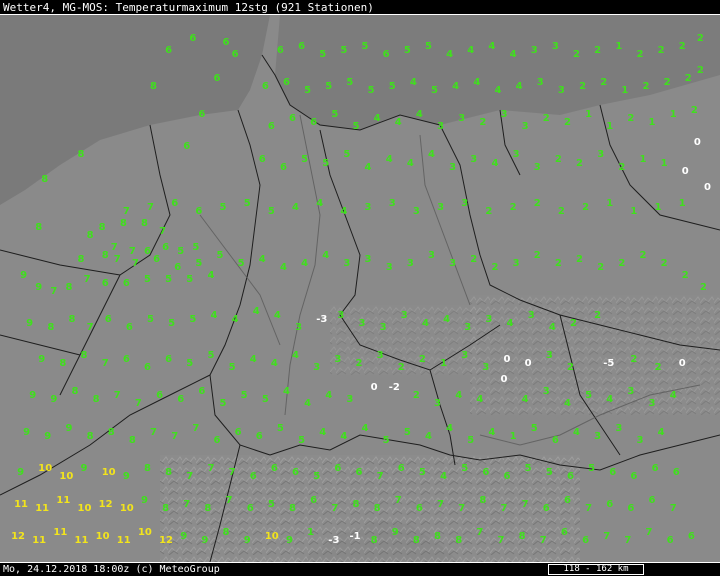  I want to click on station-value: -3, so click(322, 320).